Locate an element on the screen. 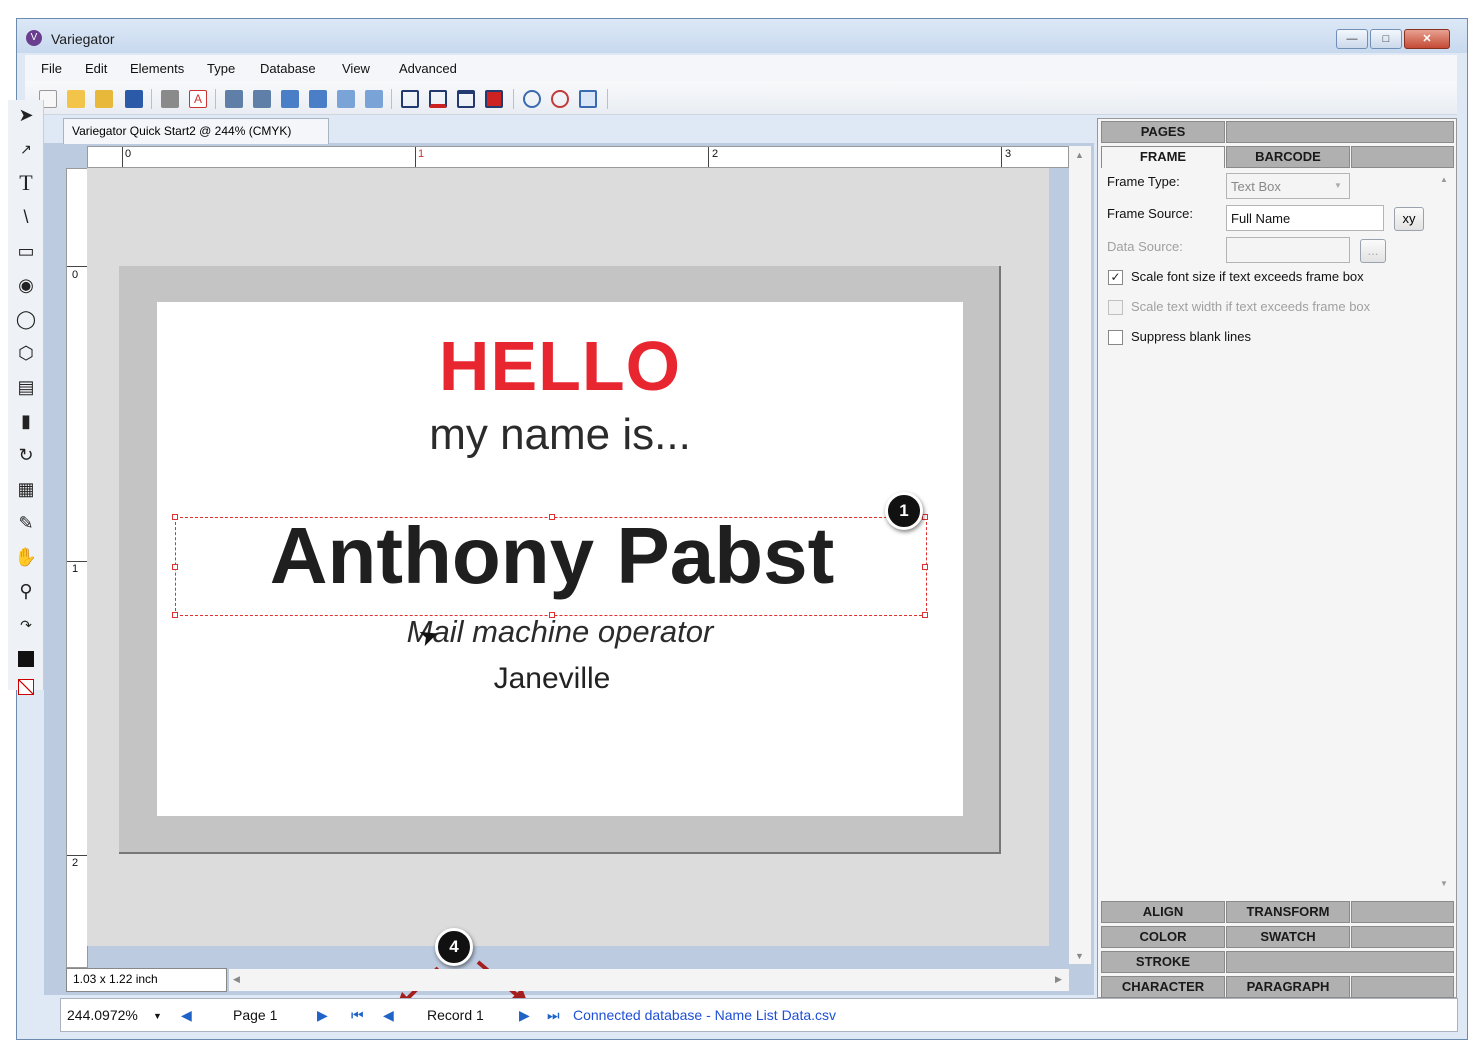 The image size is (1478, 1043). tab-blank is located at coordinates (1340, 132).